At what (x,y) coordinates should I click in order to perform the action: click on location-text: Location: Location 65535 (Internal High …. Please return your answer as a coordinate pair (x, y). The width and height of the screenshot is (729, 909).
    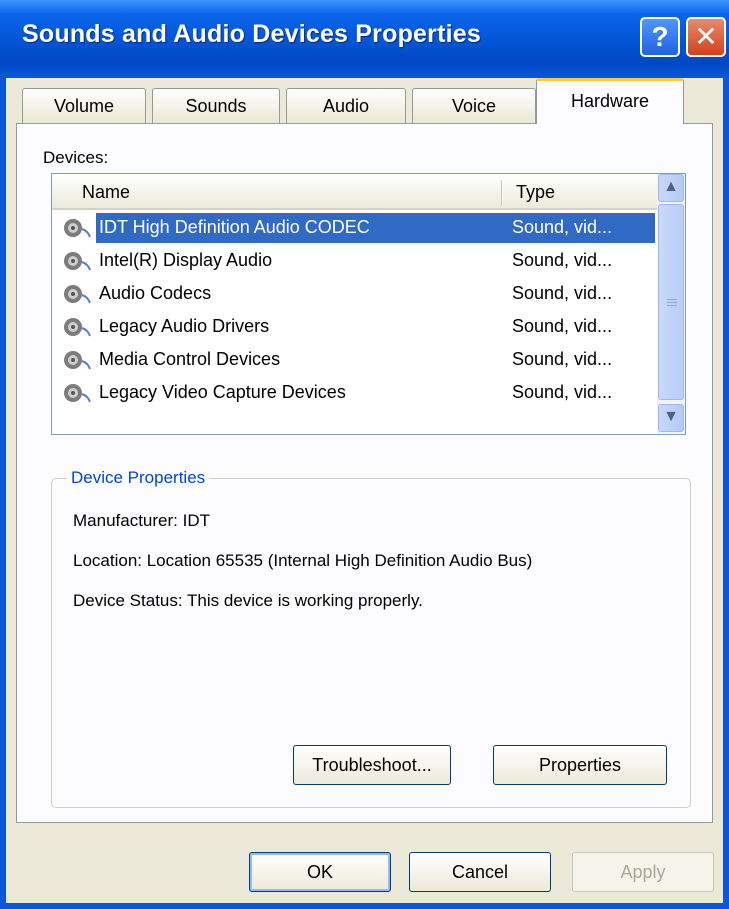
    Looking at the image, I should click on (303, 560).